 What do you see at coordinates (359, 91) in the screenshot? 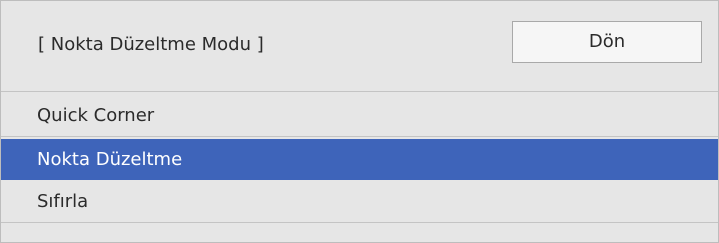
I see `header-divider` at bounding box center [359, 91].